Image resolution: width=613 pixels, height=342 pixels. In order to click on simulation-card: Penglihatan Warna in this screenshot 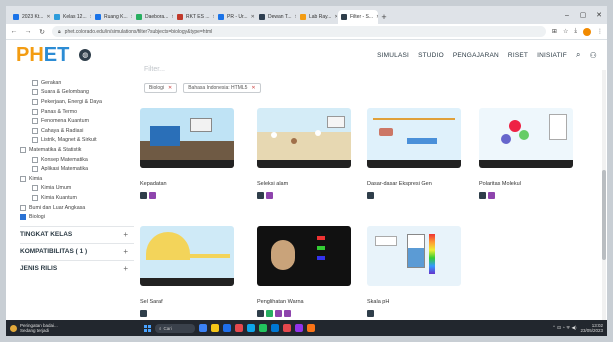, I will do `click(304, 271)`.